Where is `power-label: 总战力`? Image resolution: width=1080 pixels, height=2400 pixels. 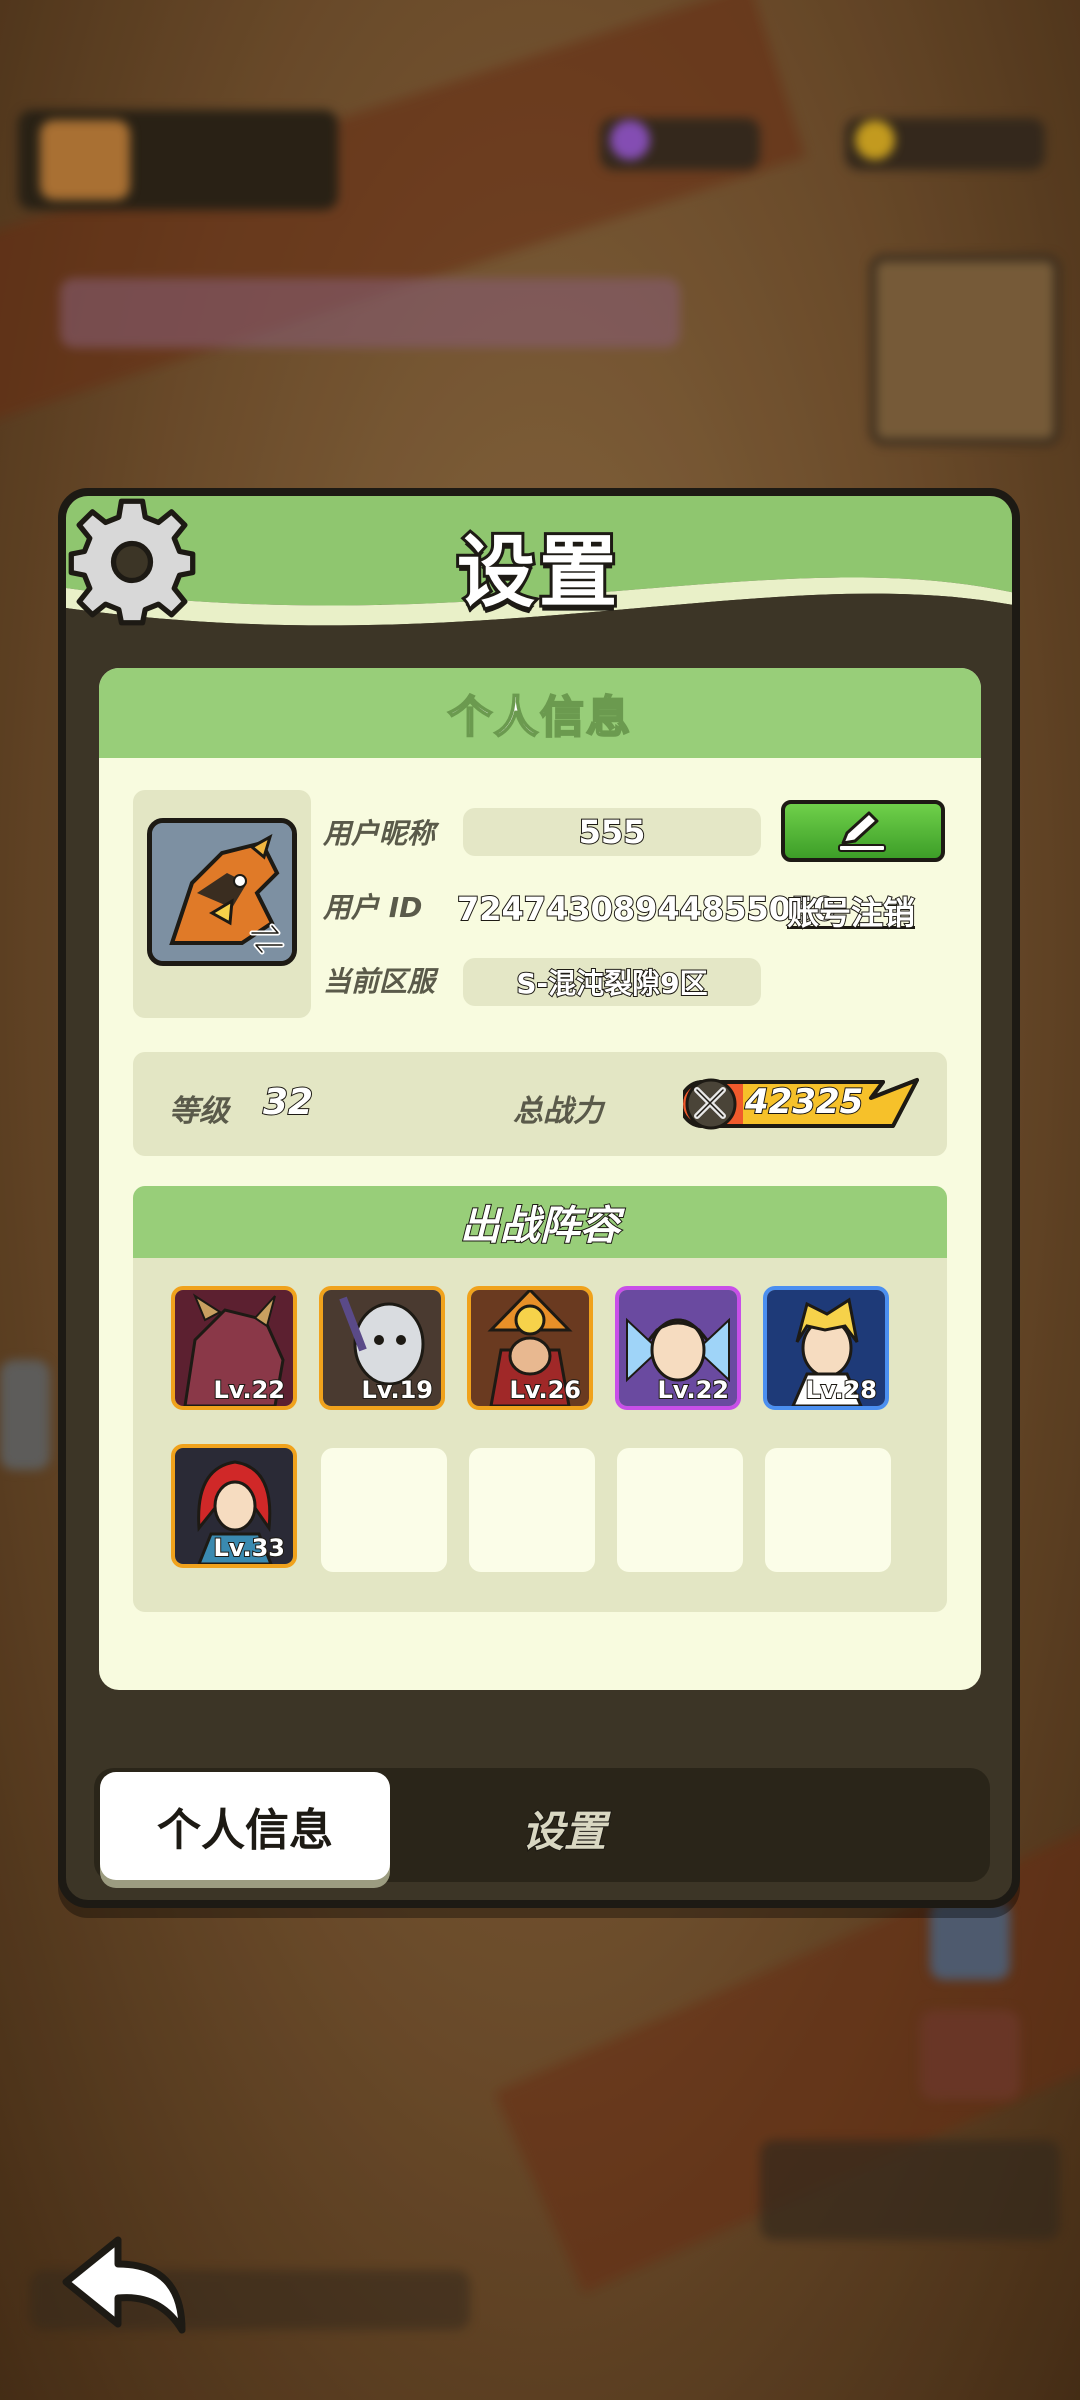
power-label: 总战力 is located at coordinates (558, 1111).